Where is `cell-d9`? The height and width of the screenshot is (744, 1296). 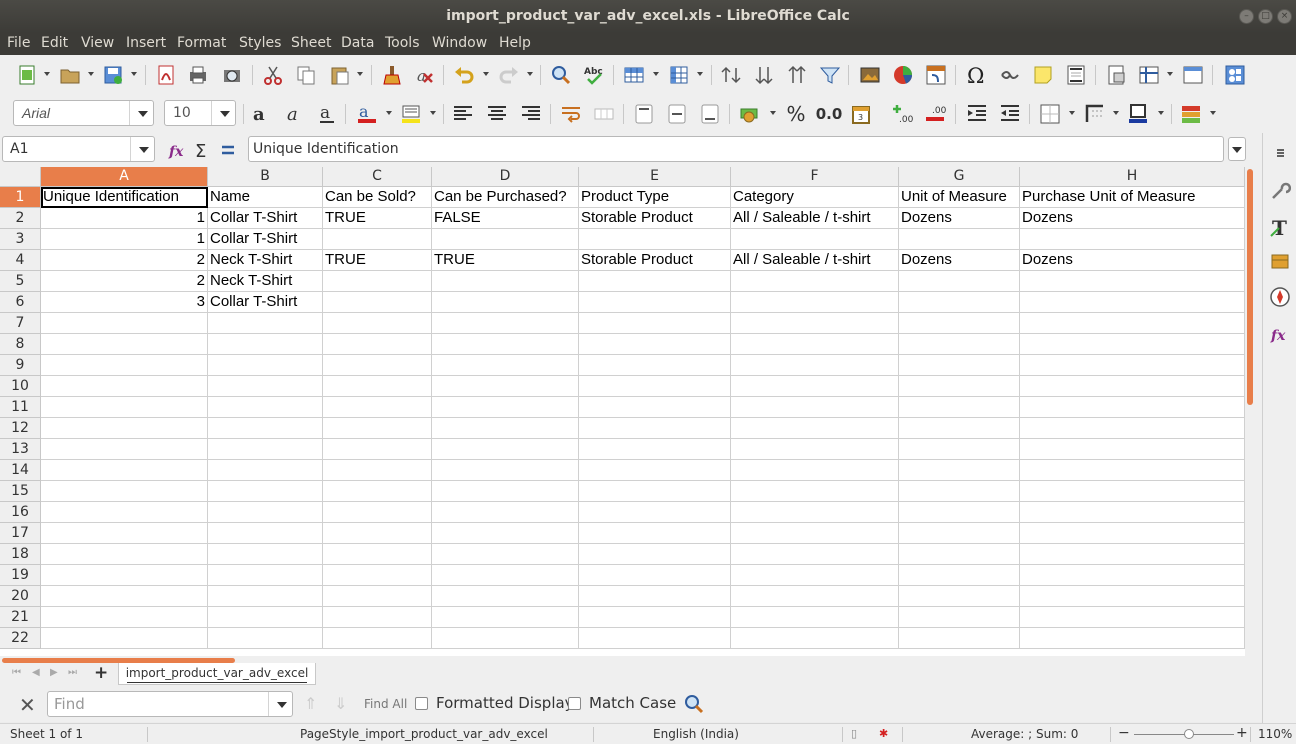
cell-d9 is located at coordinates (505, 365).